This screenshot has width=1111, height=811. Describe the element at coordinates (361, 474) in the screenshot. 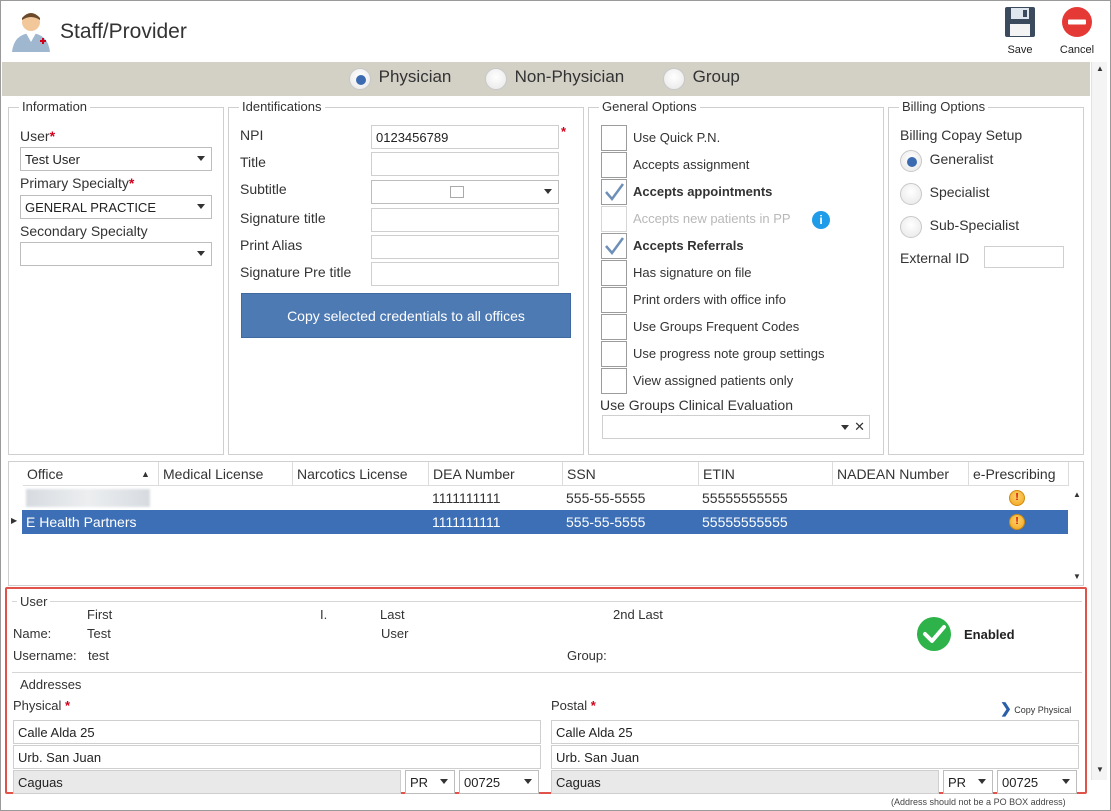

I see `col-narcotics-license: Narcotics License` at that location.